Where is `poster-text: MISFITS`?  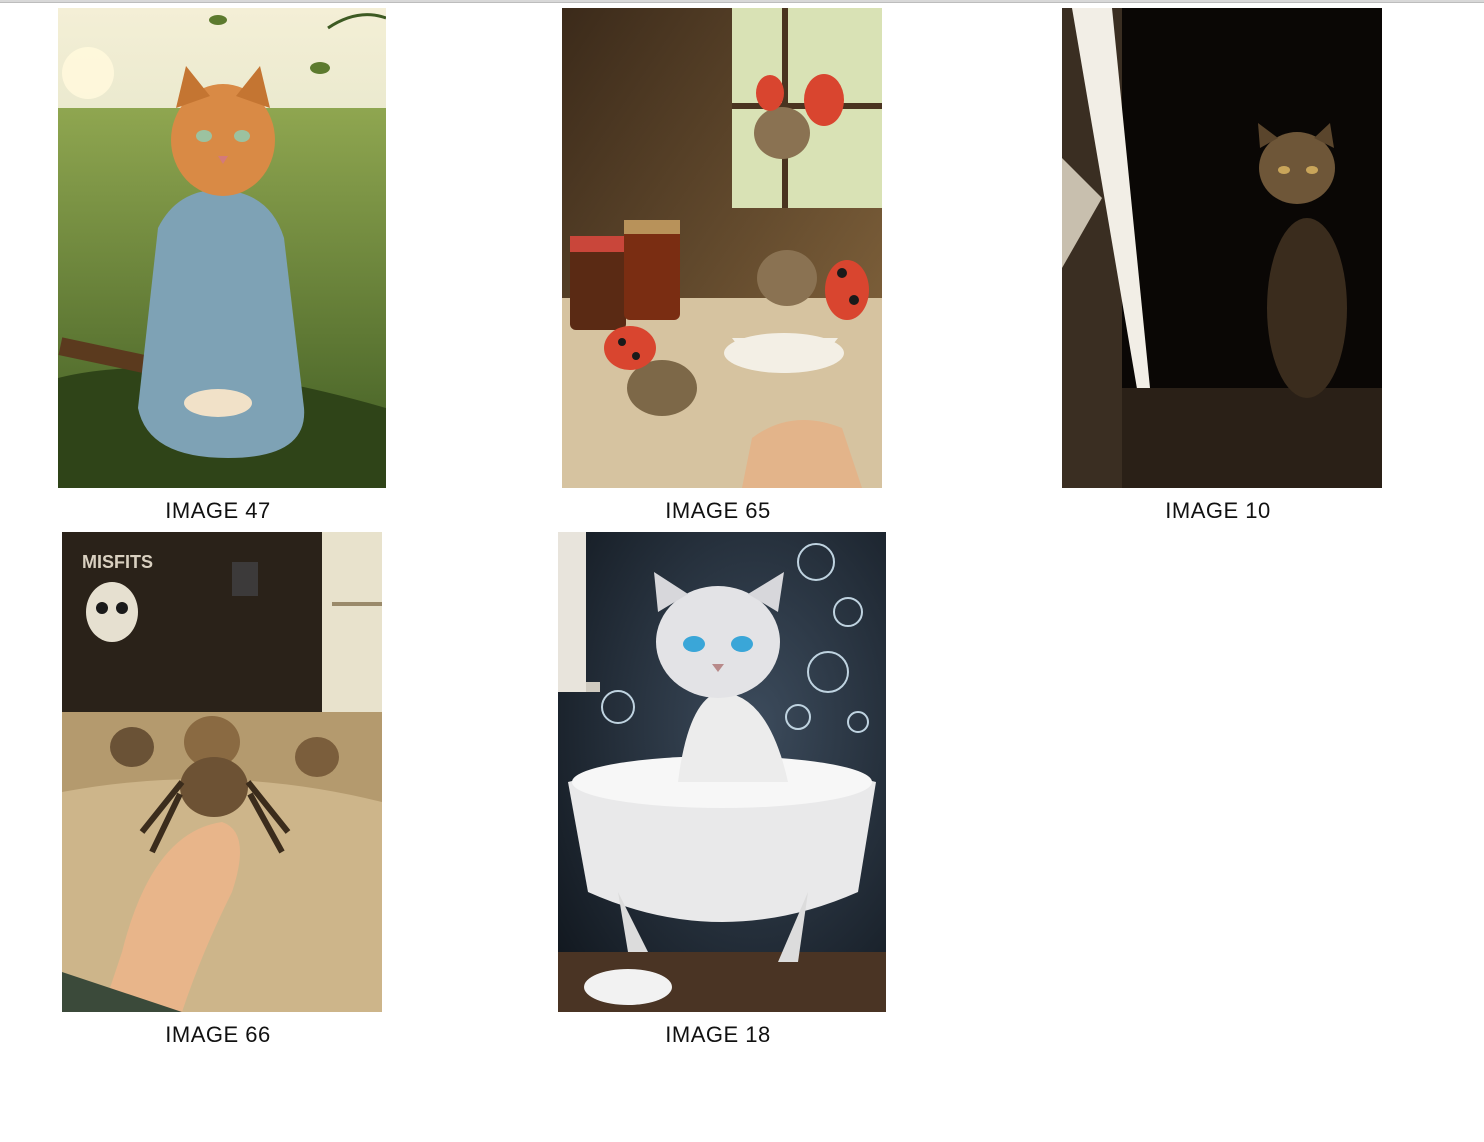 poster-text: MISFITS is located at coordinates (117, 562).